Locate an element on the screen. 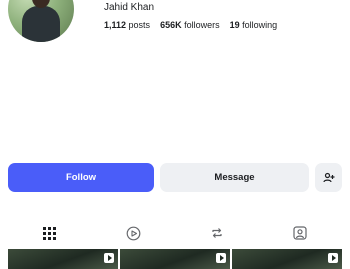 This screenshot has width=350, height=269. posts-count: 1,112 is located at coordinates (115, 25).